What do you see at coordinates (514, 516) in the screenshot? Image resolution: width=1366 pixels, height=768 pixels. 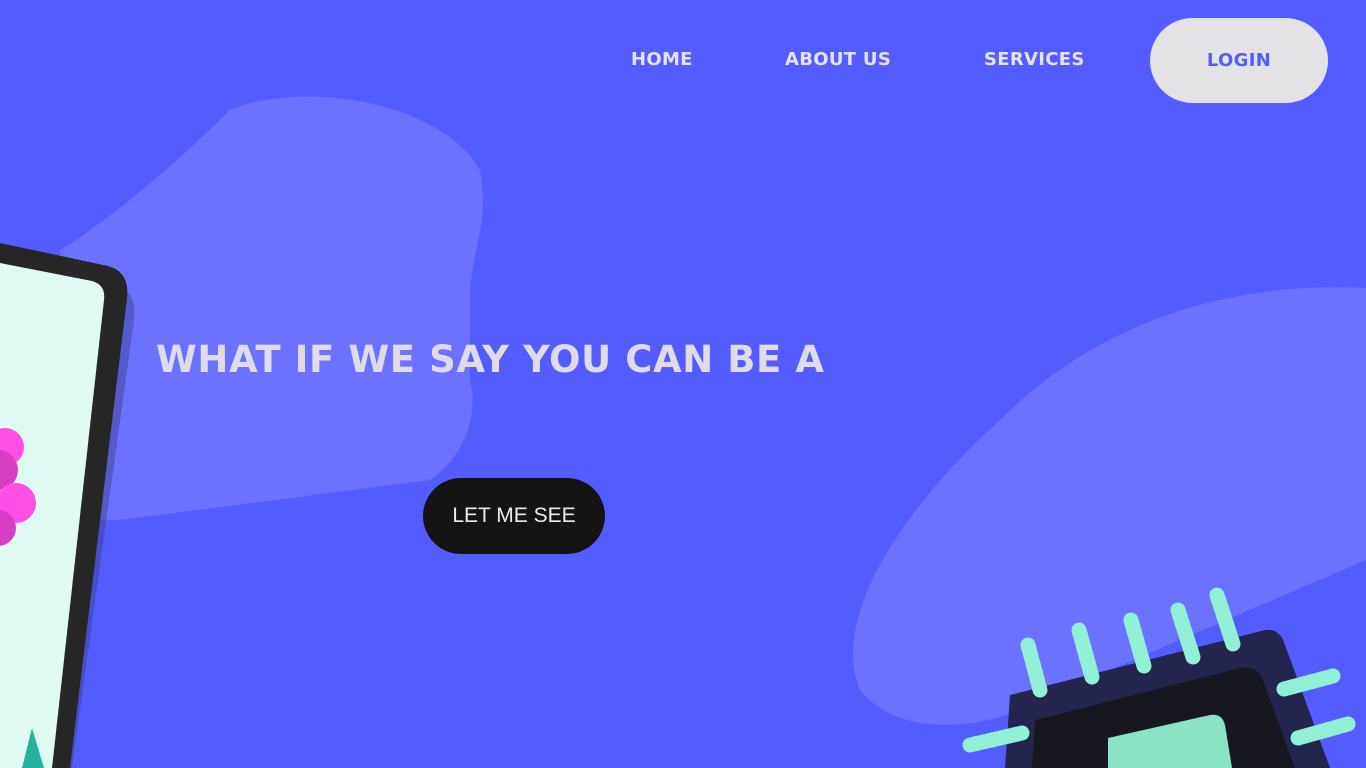 I see `let-me-see-button: LET ME SEE` at bounding box center [514, 516].